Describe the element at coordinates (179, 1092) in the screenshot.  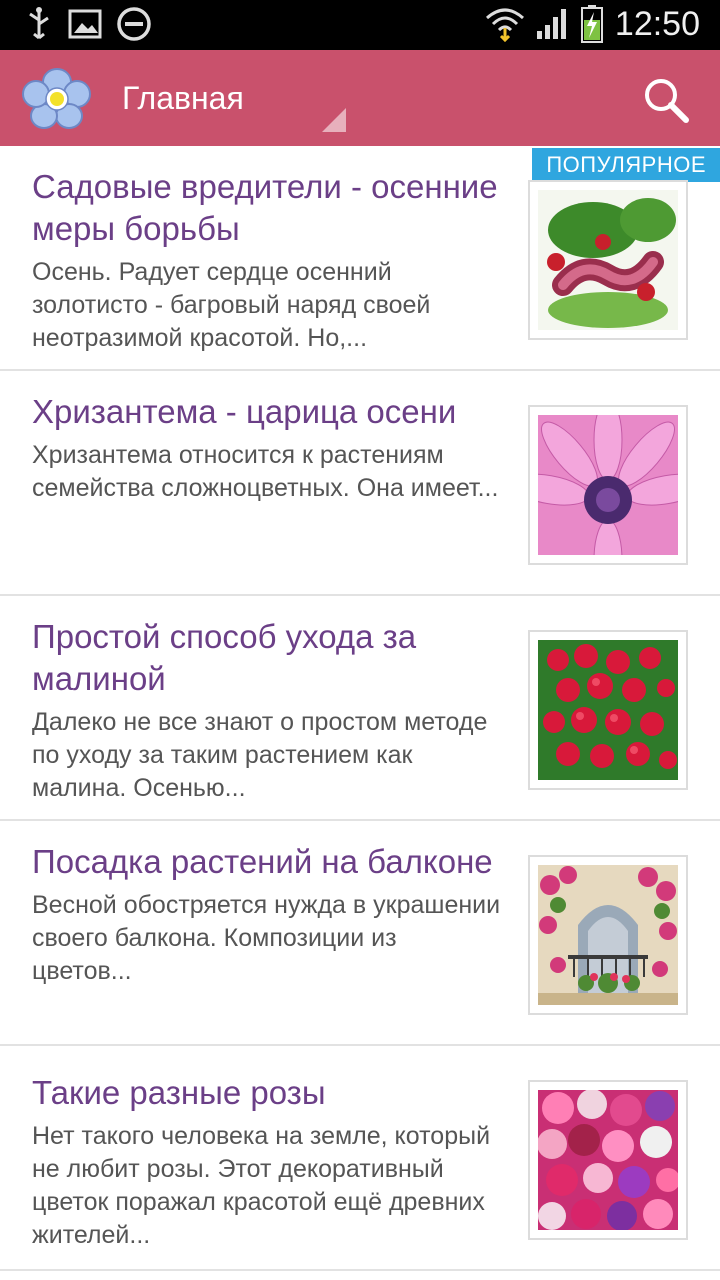
I see `article-title: Такие разные розы` at that location.